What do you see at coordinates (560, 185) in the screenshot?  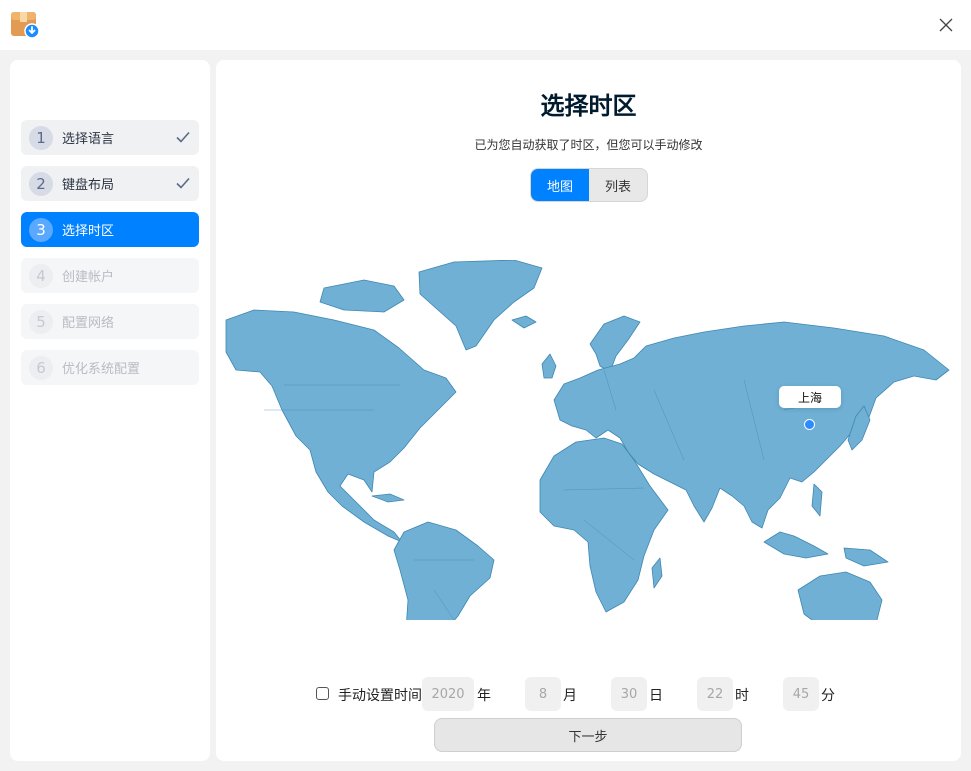 I see `tab-map: 地图` at bounding box center [560, 185].